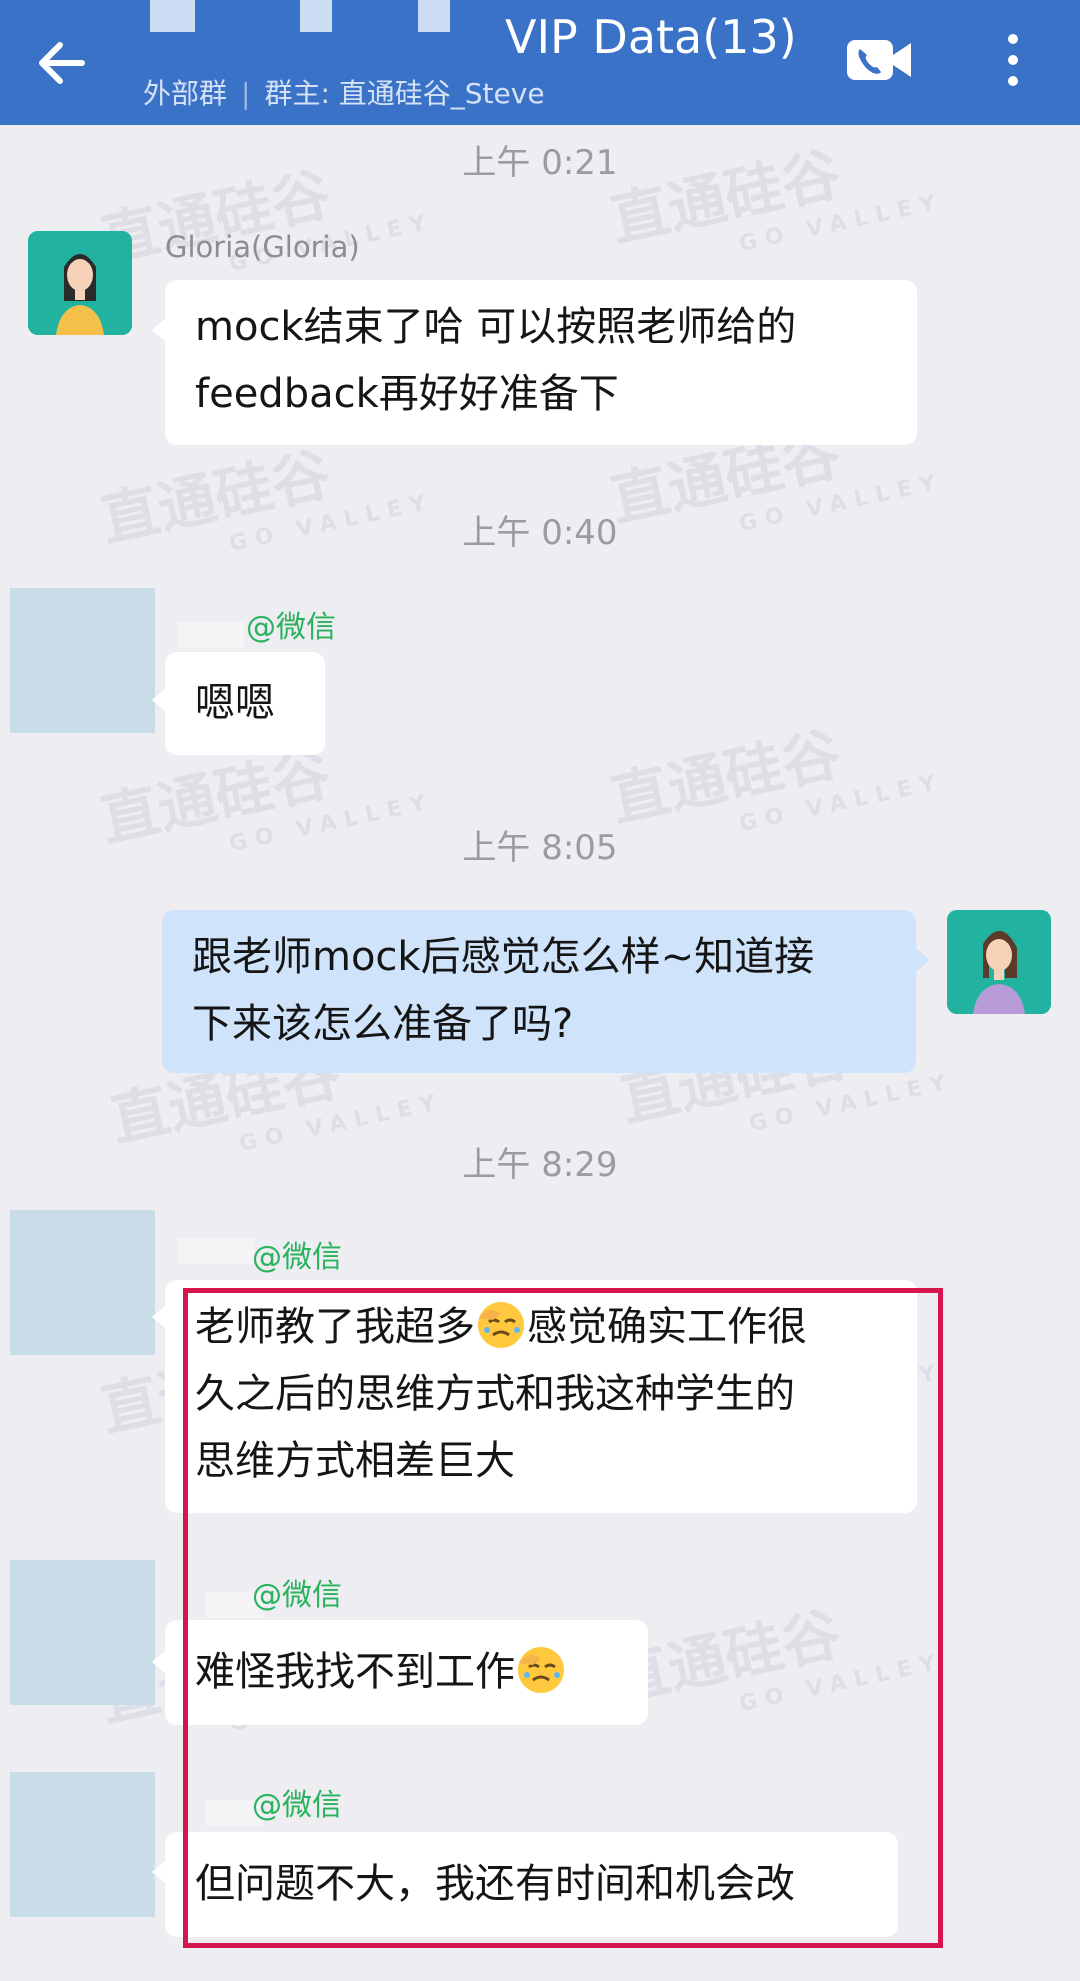 The width and height of the screenshot is (1080, 1981). I want to click on chat-subtitle: 外部群 | 群主: 直通硅谷_Steve, so click(344, 92).